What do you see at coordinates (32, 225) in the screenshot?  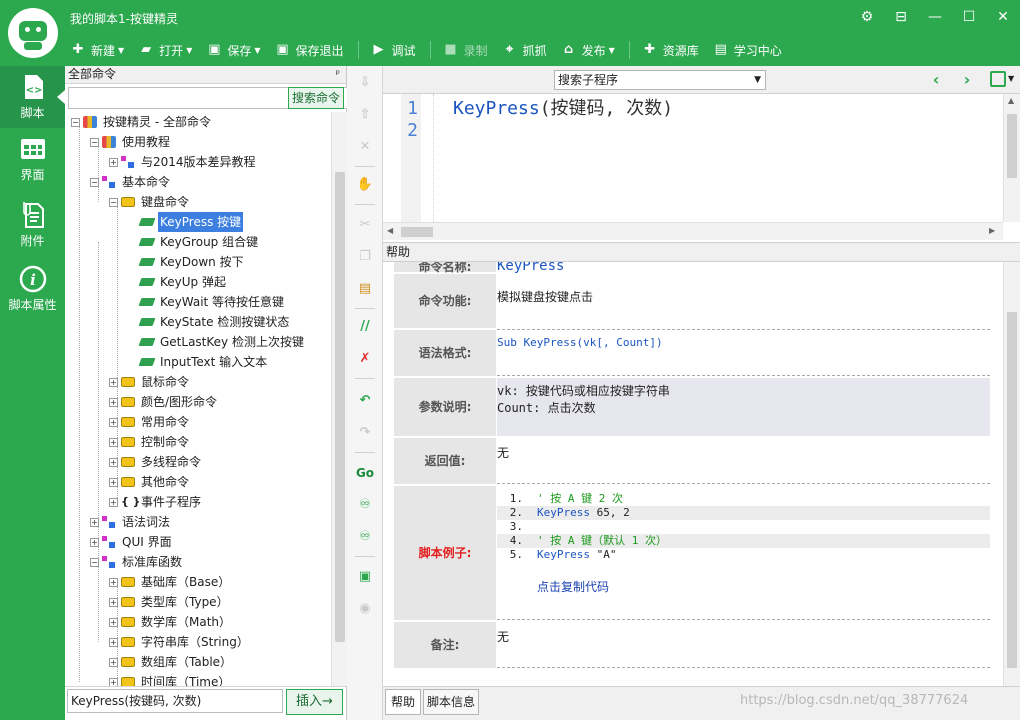 I see `nav-item-attachment: 附件` at bounding box center [32, 225].